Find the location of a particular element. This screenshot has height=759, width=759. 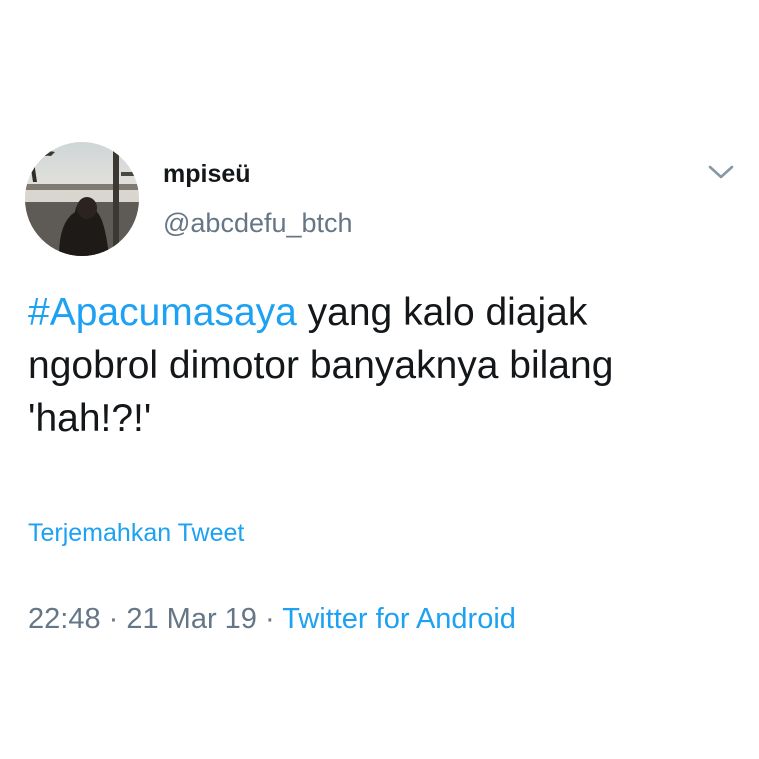

tweet-date: 21 Mar 19 is located at coordinates (191, 619).